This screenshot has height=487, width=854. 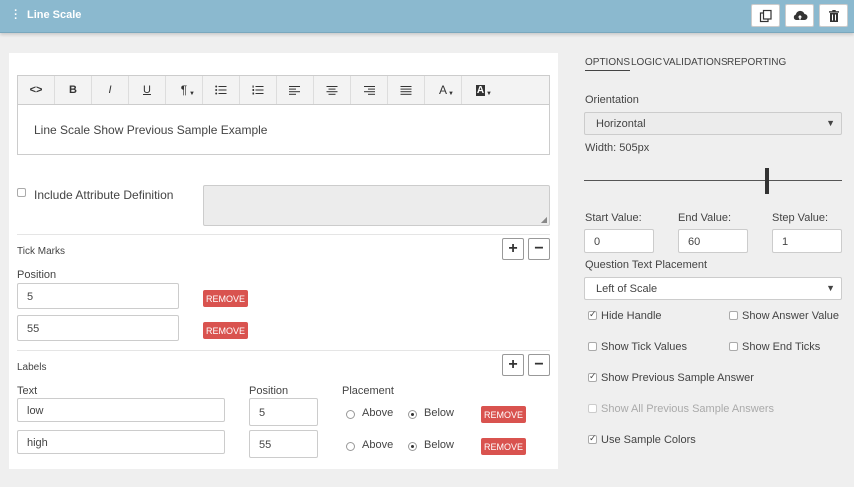 What do you see at coordinates (121, 410) in the screenshot?
I see `label-text-input: low` at bounding box center [121, 410].